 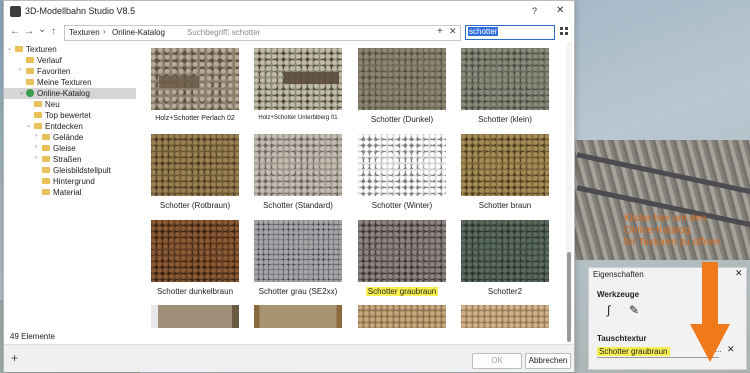 I want to click on texture-label: Schotter2, so click(x=505, y=291).